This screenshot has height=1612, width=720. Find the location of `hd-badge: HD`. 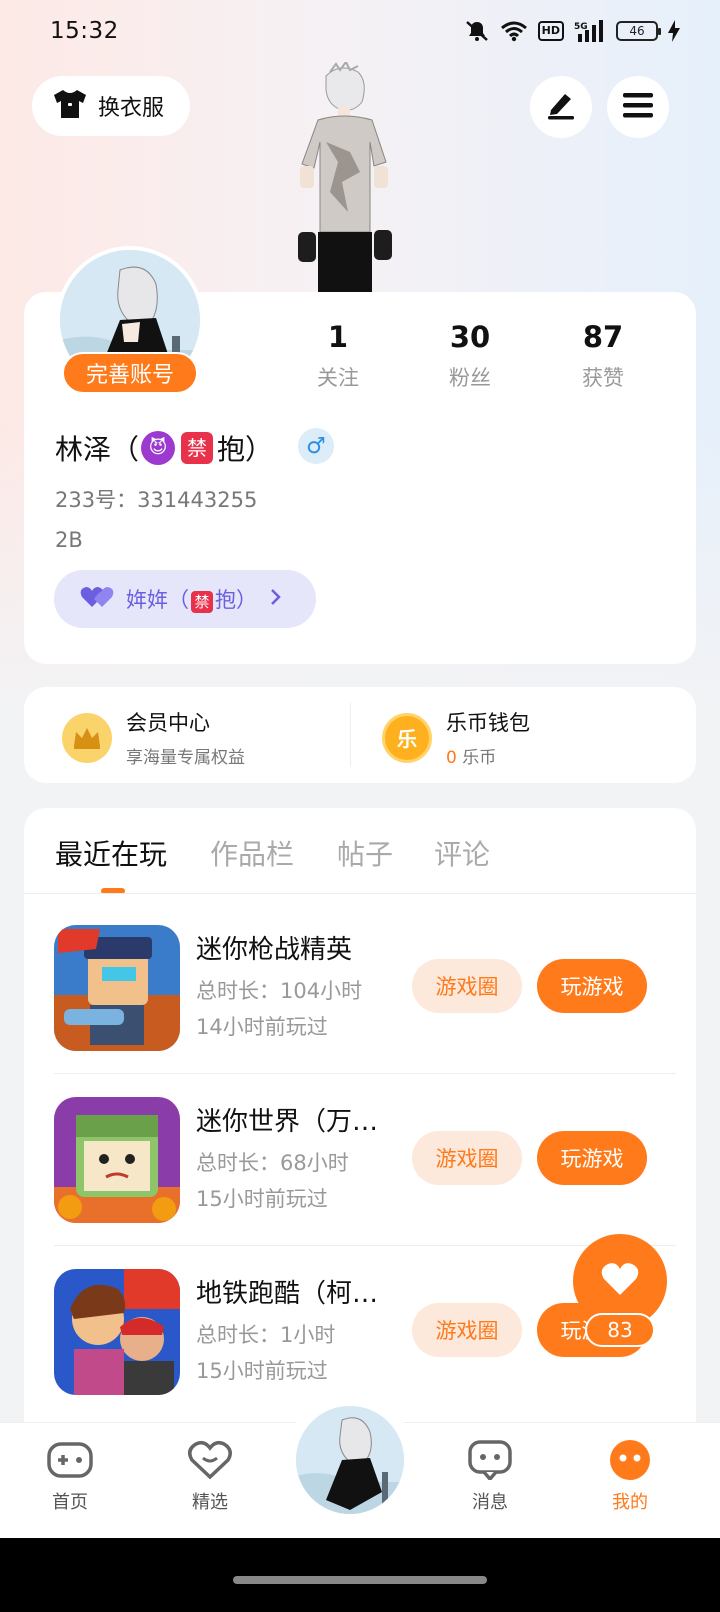

hd-badge: HD is located at coordinates (550, 31).